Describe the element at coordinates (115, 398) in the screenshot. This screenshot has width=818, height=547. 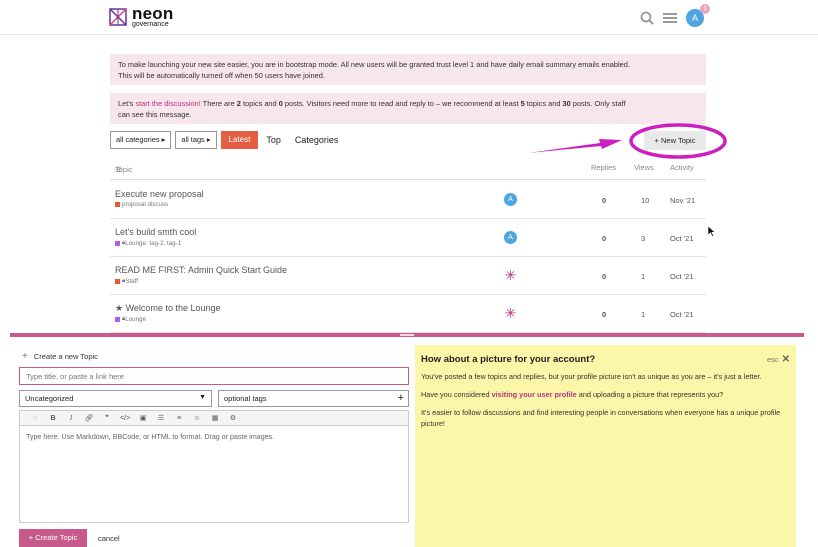
I see `category-select: Uncategorized ▼` at that location.